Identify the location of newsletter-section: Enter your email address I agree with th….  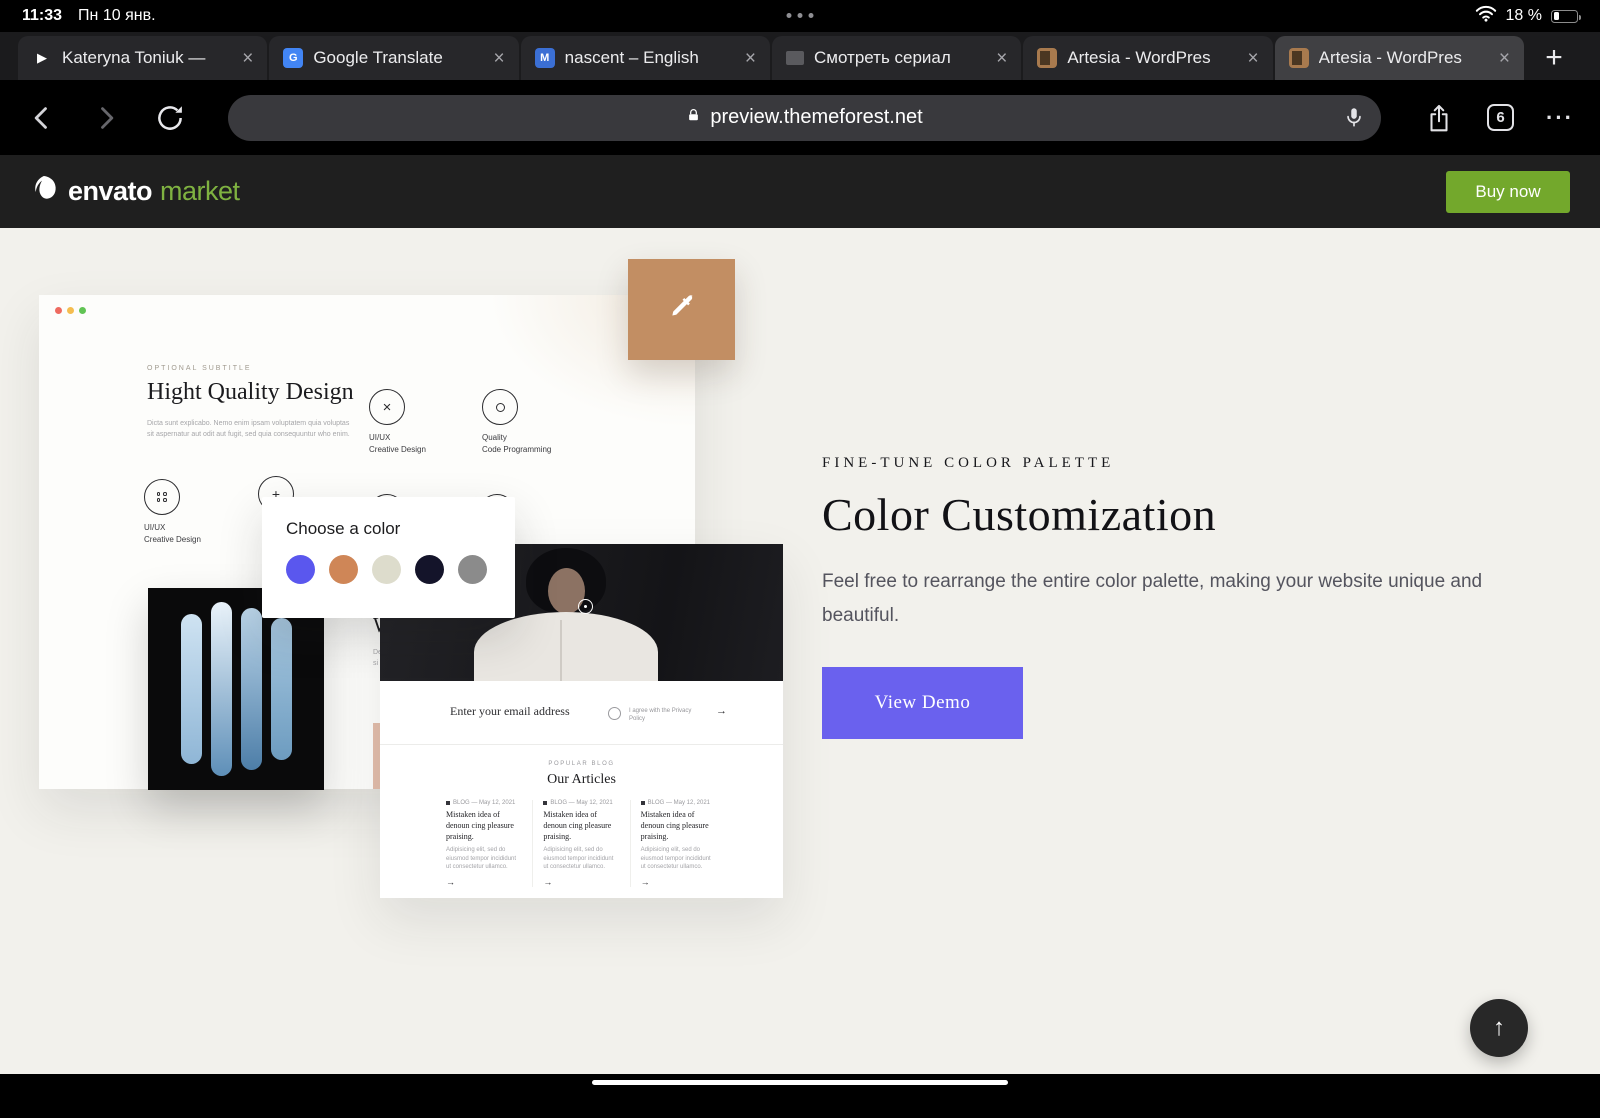
(581, 712).